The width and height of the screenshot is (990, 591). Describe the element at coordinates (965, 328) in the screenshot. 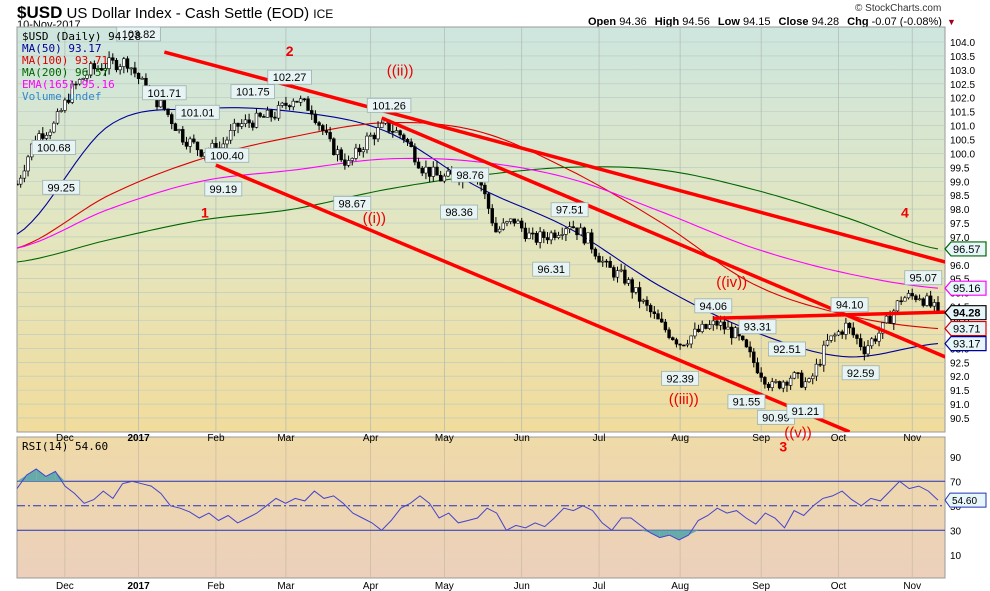

I see `last-value-tag-ma100: 93.71` at that location.